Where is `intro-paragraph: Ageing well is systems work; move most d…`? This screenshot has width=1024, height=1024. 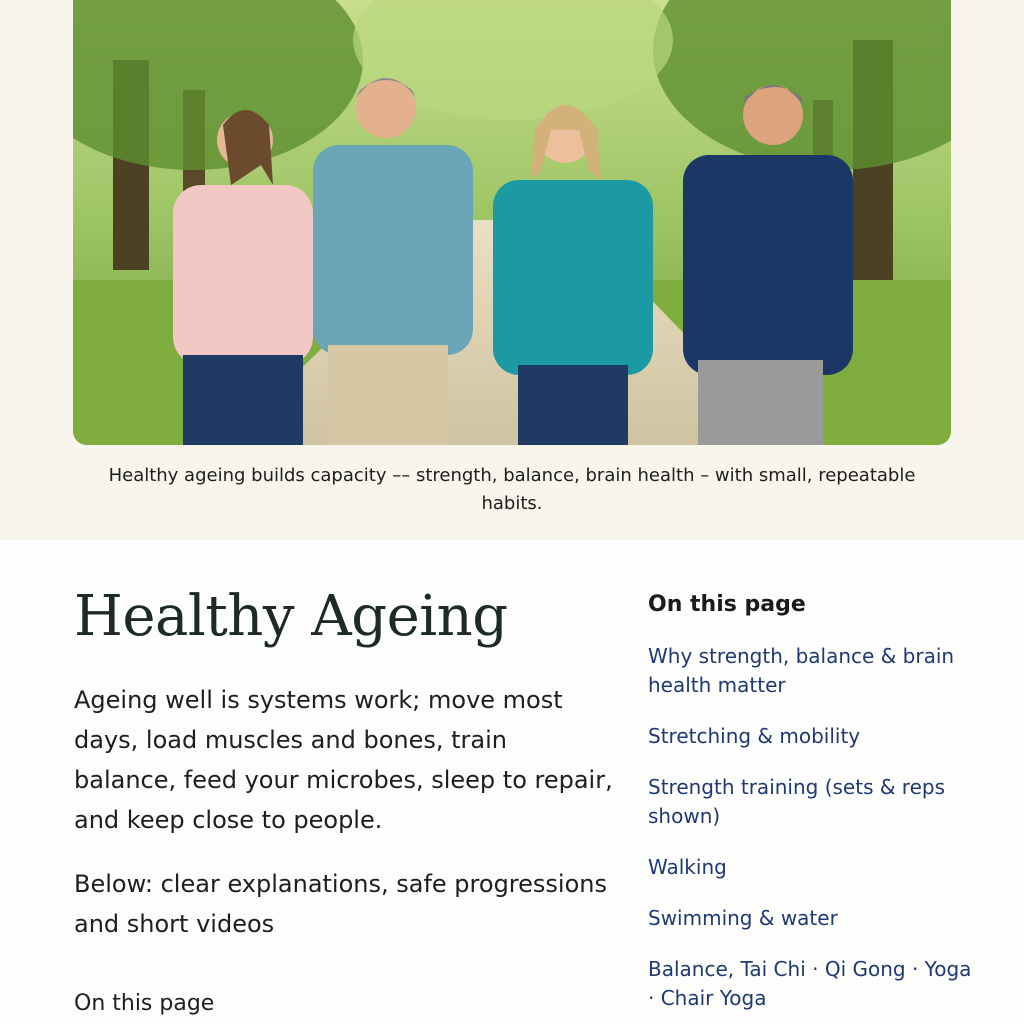
intro-paragraph: Ageing well is systems work; move most d… is located at coordinates (343, 760).